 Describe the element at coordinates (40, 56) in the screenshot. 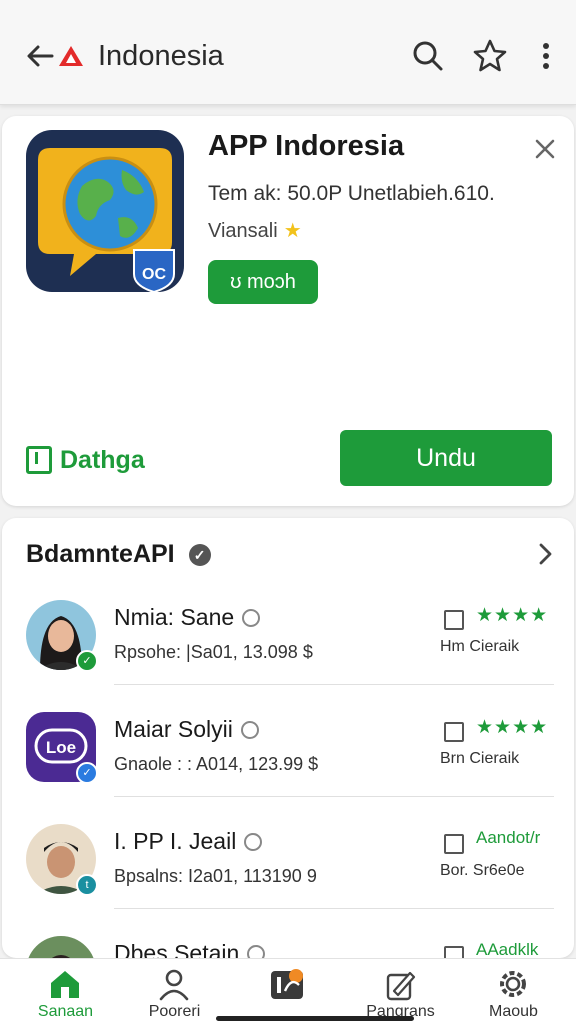

I see `back-arrow-icon` at that location.